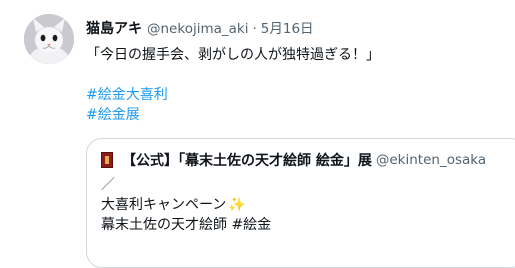 Image resolution: width=515 pixels, height=268 pixels. I want to click on quoted-title-text: 幕末土佐の天才絵師, so click(166, 225).